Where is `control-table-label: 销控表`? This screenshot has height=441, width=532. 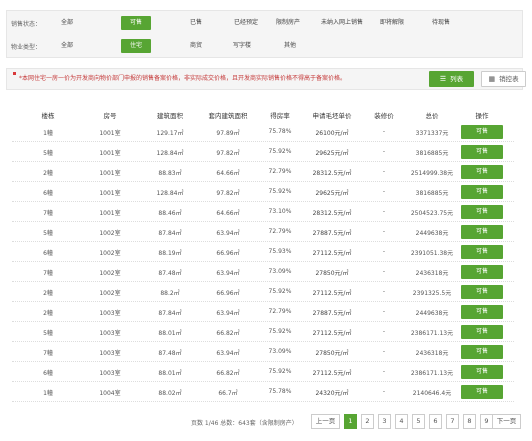
control-table-label: 销控表 is located at coordinates (509, 79).